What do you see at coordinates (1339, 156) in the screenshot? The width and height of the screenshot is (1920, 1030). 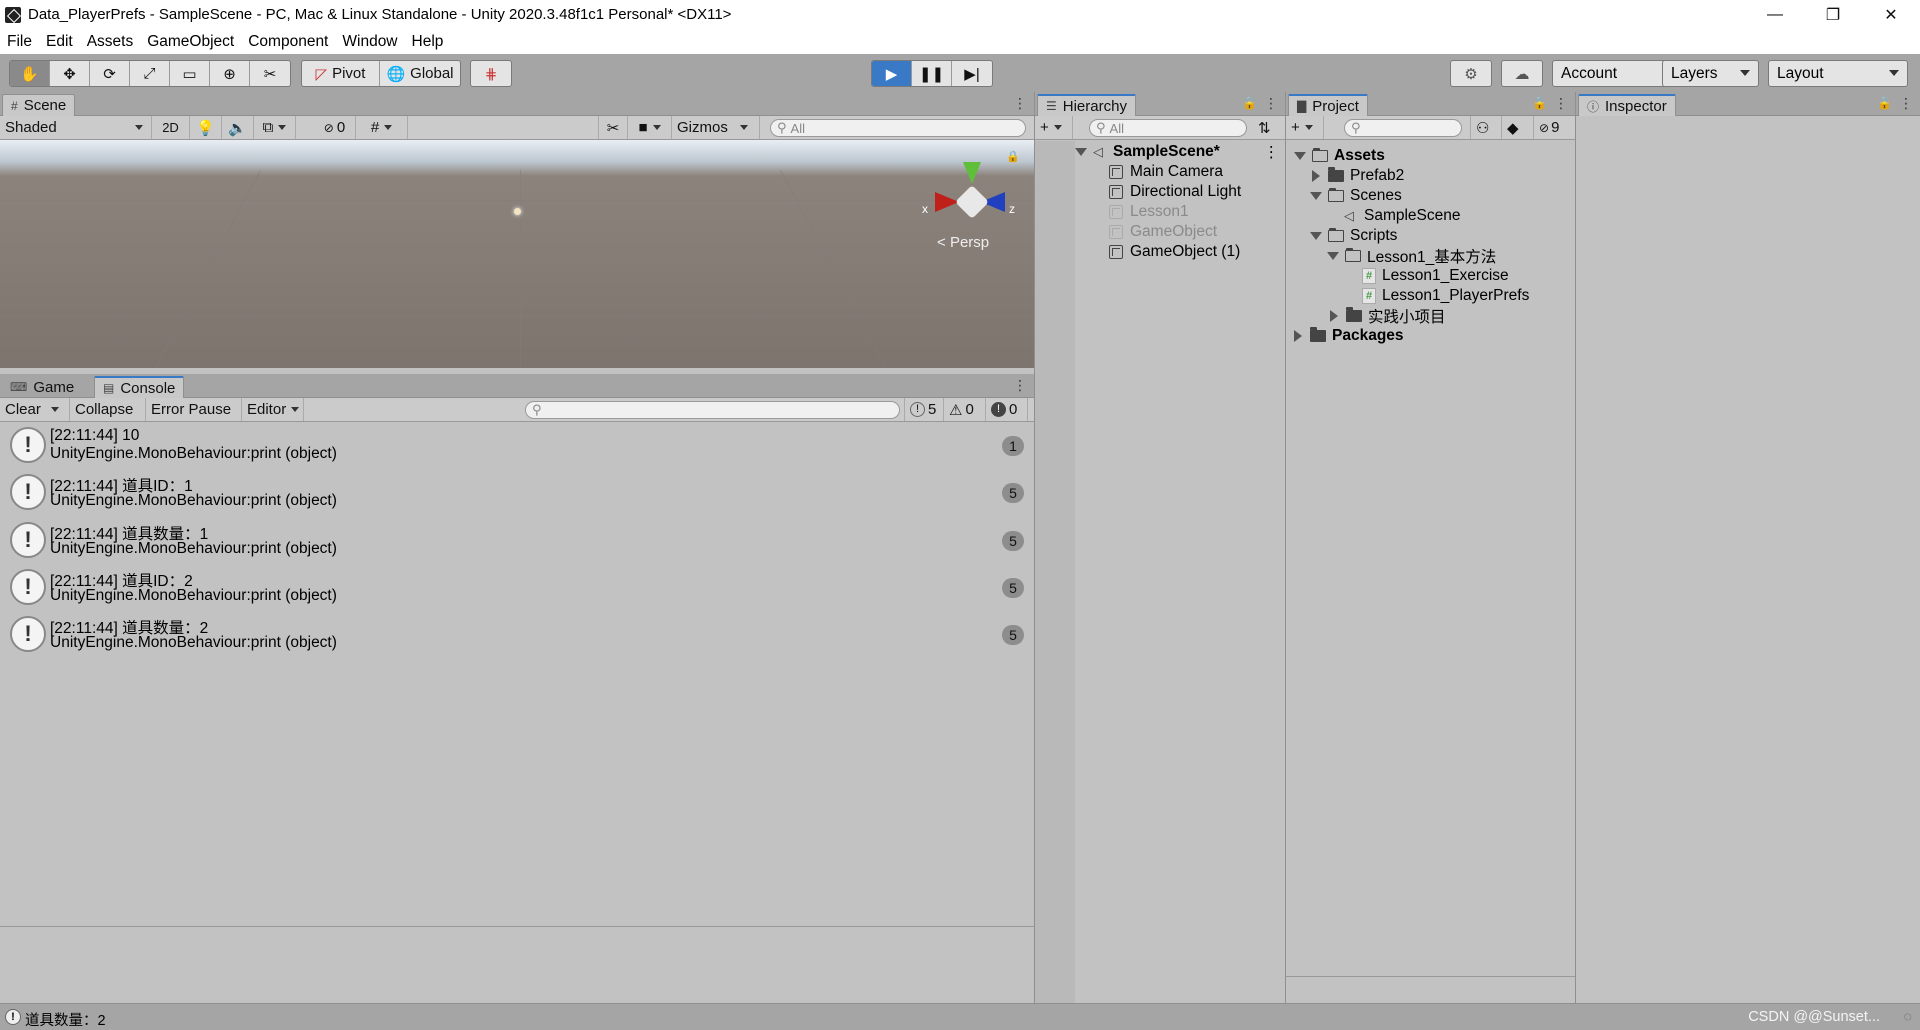 I see `project-folder-assets: Assets` at bounding box center [1339, 156].